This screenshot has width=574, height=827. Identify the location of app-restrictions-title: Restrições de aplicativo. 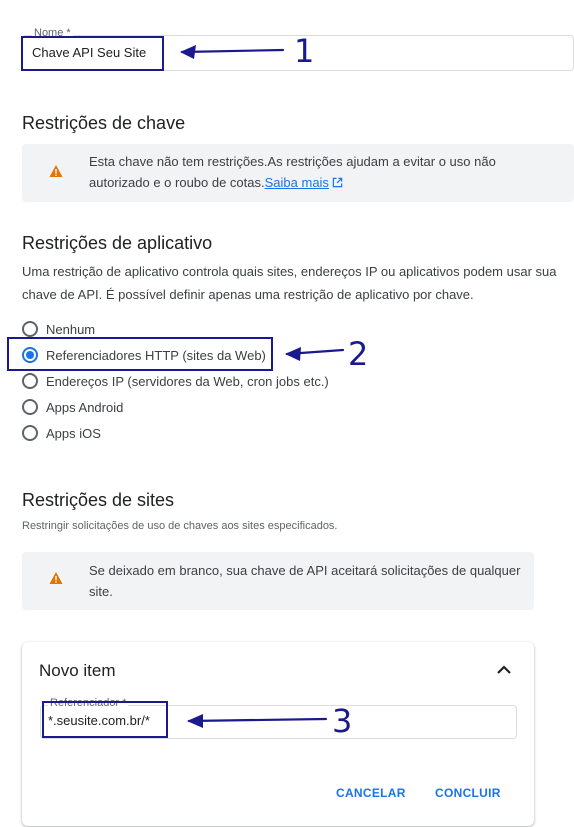
(117, 243).